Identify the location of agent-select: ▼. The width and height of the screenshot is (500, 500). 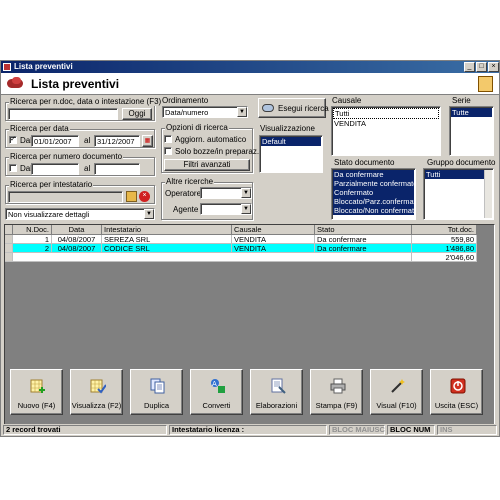
(226, 209).